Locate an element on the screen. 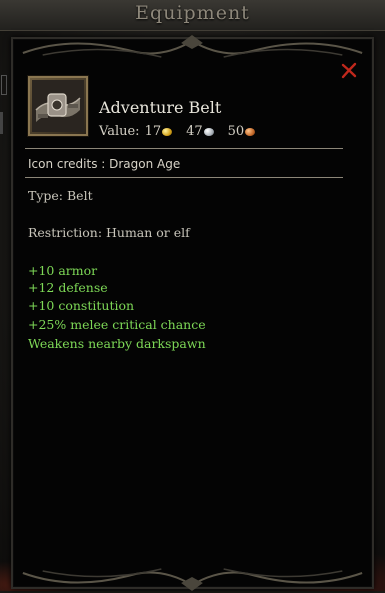  copper-value: 50 is located at coordinates (236, 131).